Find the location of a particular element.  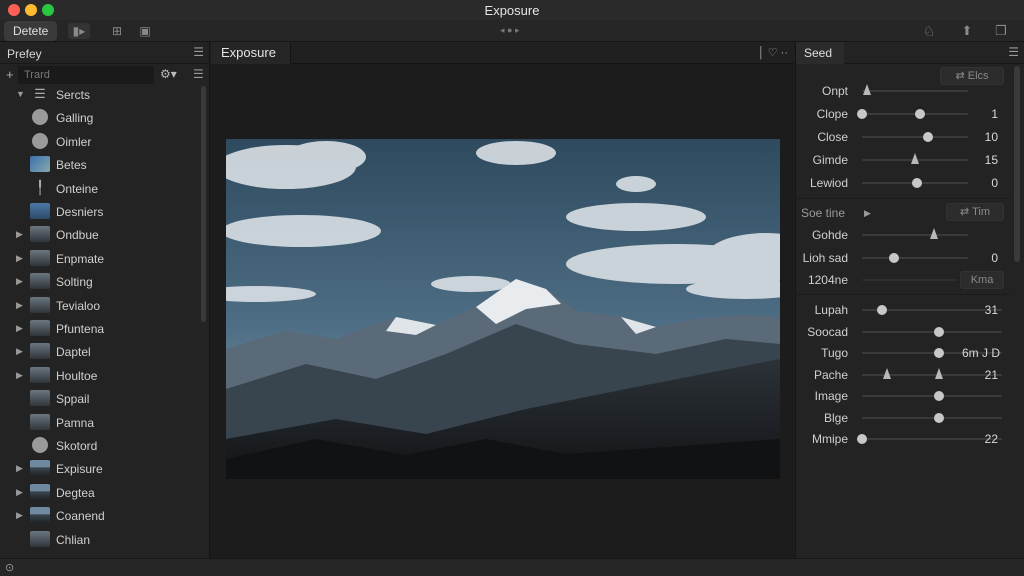

library-item: ▶ Ondbue is located at coordinates (100, 235).